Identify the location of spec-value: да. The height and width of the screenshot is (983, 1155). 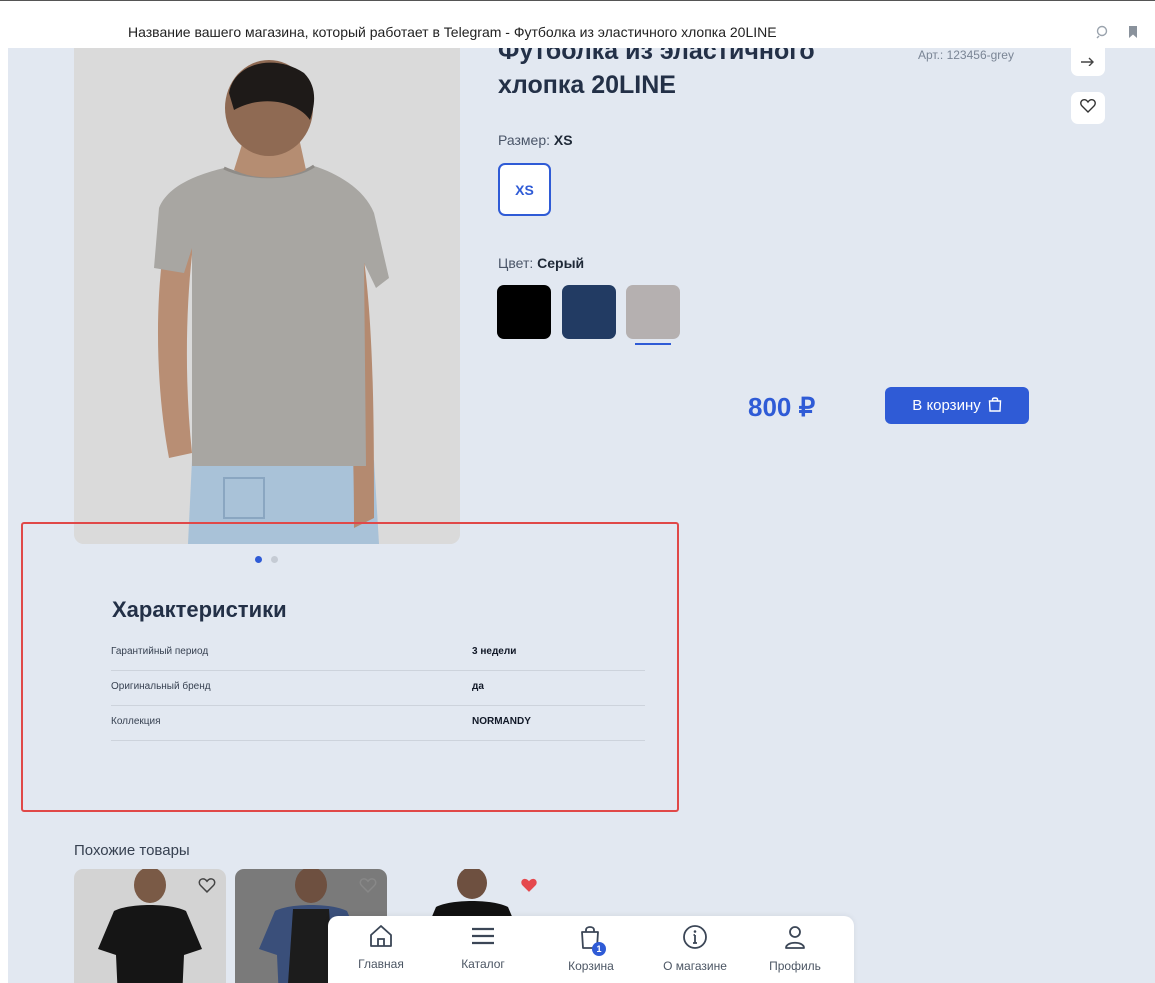
(478, 686).